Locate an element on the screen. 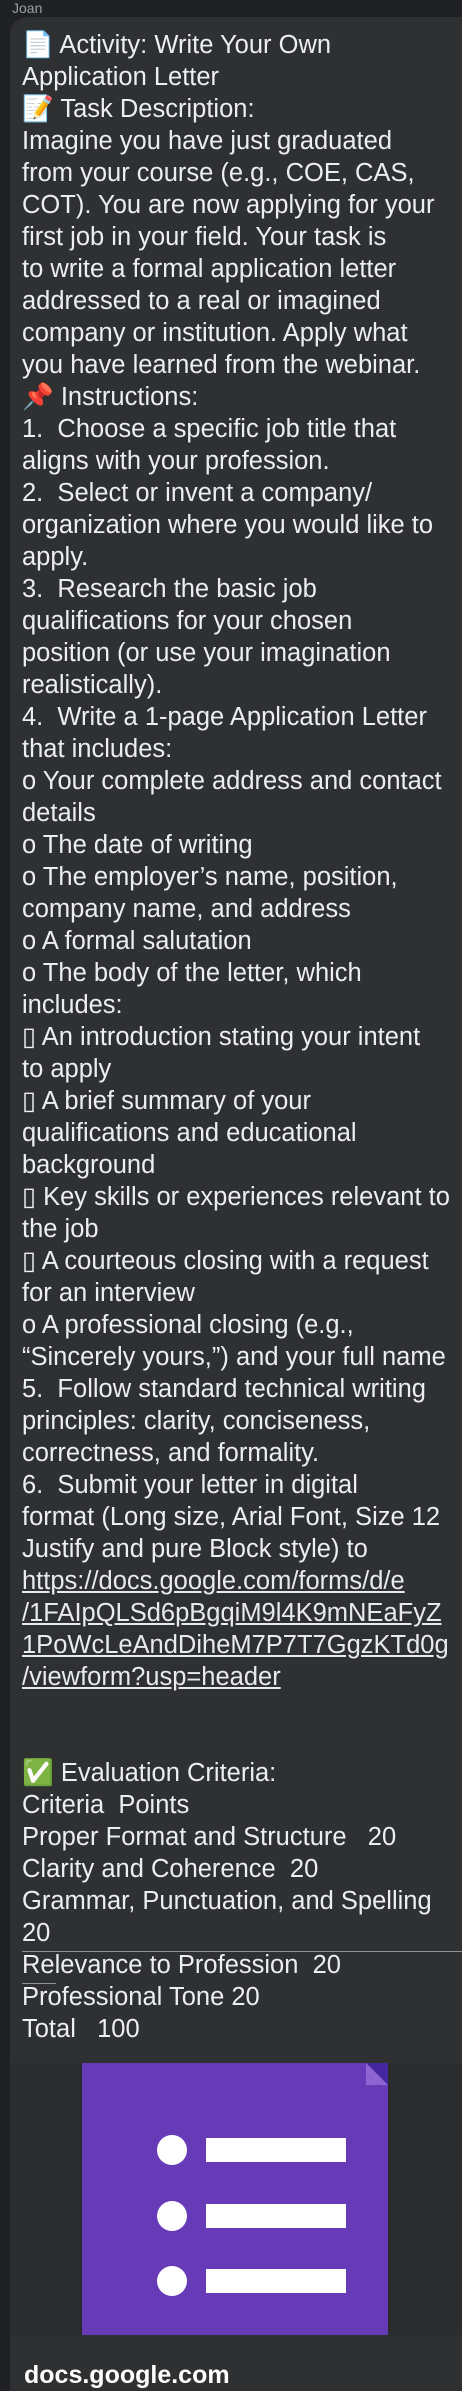 The width and height of the screenshot is (462, 2391). message-line: realistically). is located at coordinates (92, 685).